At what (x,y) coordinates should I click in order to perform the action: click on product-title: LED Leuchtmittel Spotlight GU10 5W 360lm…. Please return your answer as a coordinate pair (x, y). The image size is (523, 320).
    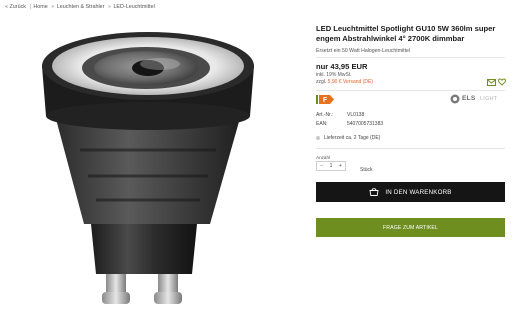
    Looking at the image, I should click on (406, 34).